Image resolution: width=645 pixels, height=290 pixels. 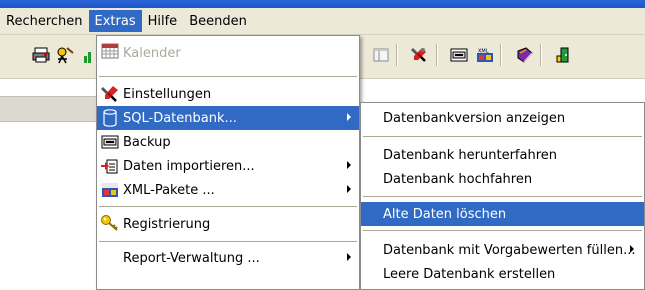 What do you see at coordinates (110, 51) in the screenshot?
I see `calendar-icon` at bounding box center [110, 51].